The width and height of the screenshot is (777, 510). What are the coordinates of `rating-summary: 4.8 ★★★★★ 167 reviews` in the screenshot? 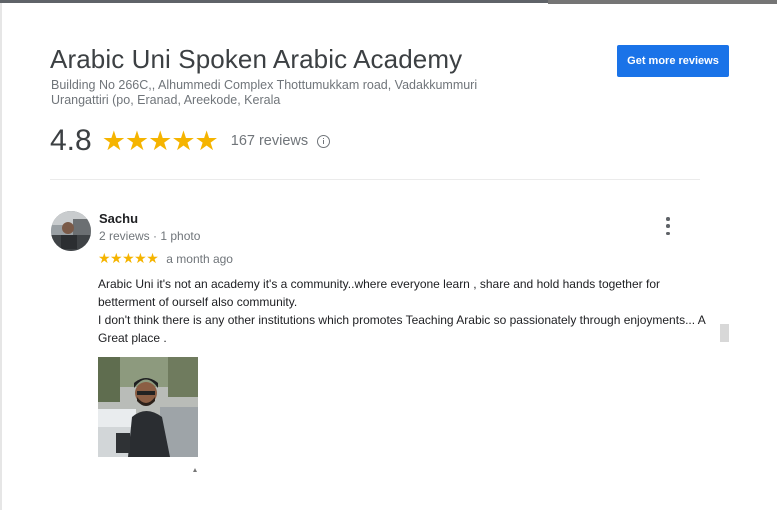 It's located at (190, 141).